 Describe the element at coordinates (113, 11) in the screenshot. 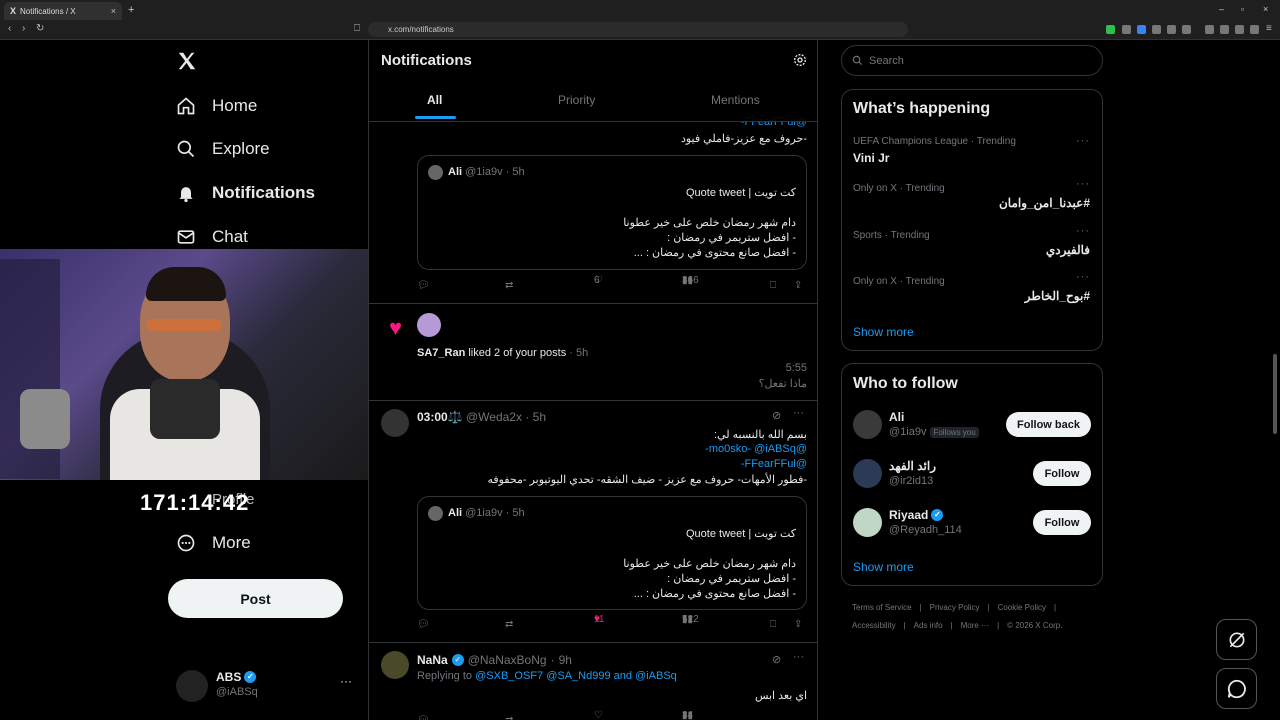

I see `close-tab-icon: ×` at that location.